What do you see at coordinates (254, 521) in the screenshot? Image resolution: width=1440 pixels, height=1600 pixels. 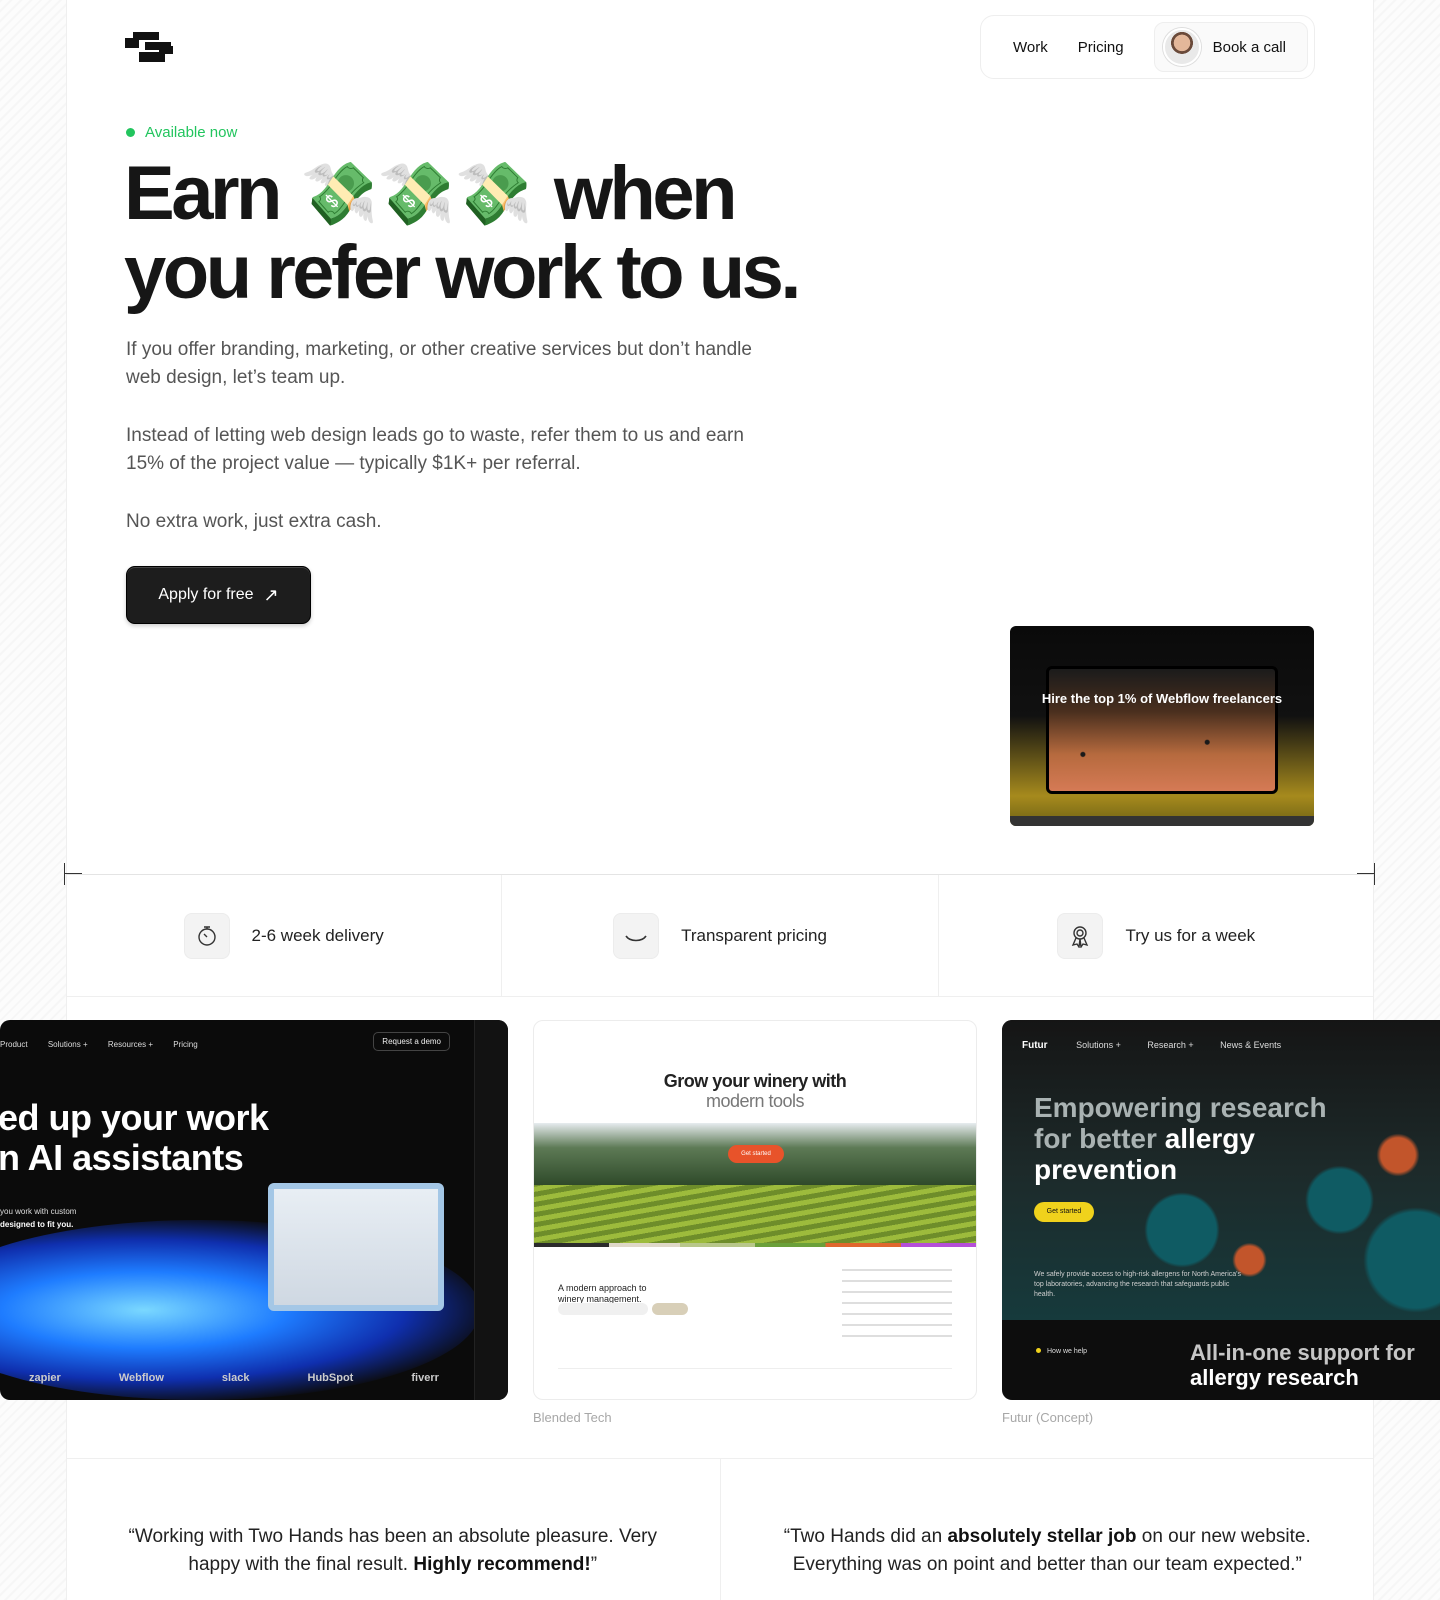 I see `hero-paragraph-3: No extra work, just extra cash.` at bounding box center [254, 521].